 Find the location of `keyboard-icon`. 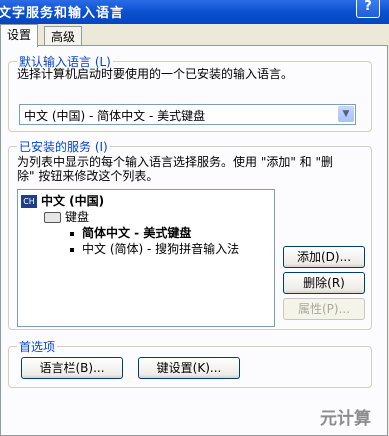

keyboard-icon is located at coordinates (52, 217).